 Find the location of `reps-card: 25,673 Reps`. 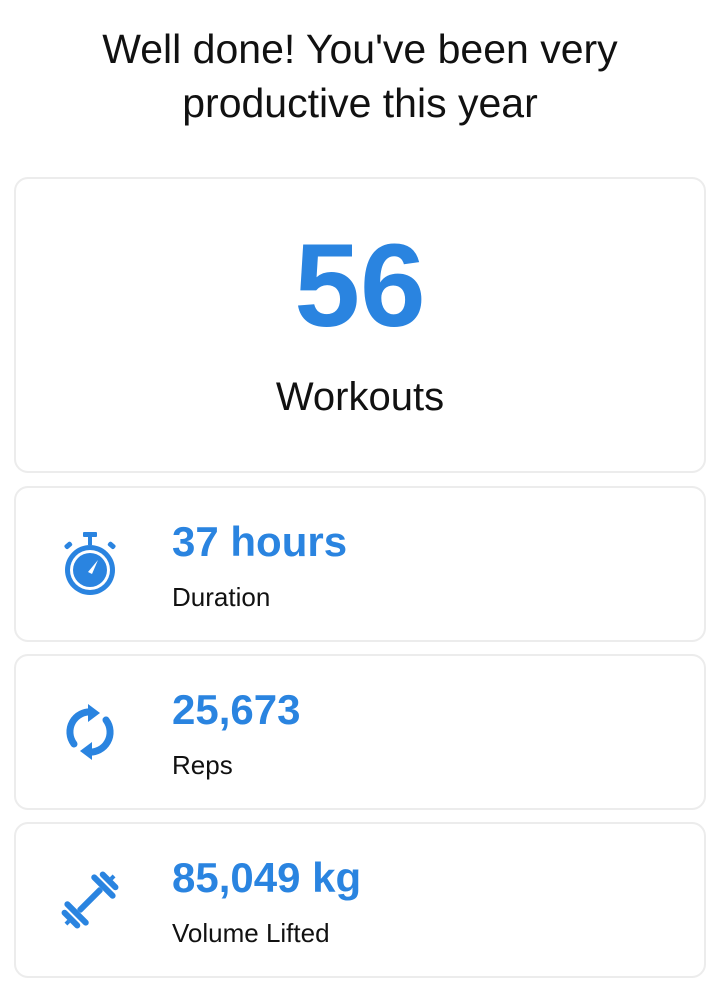

reps-card: 25,673 Reps is located at coordinates (360, 732).